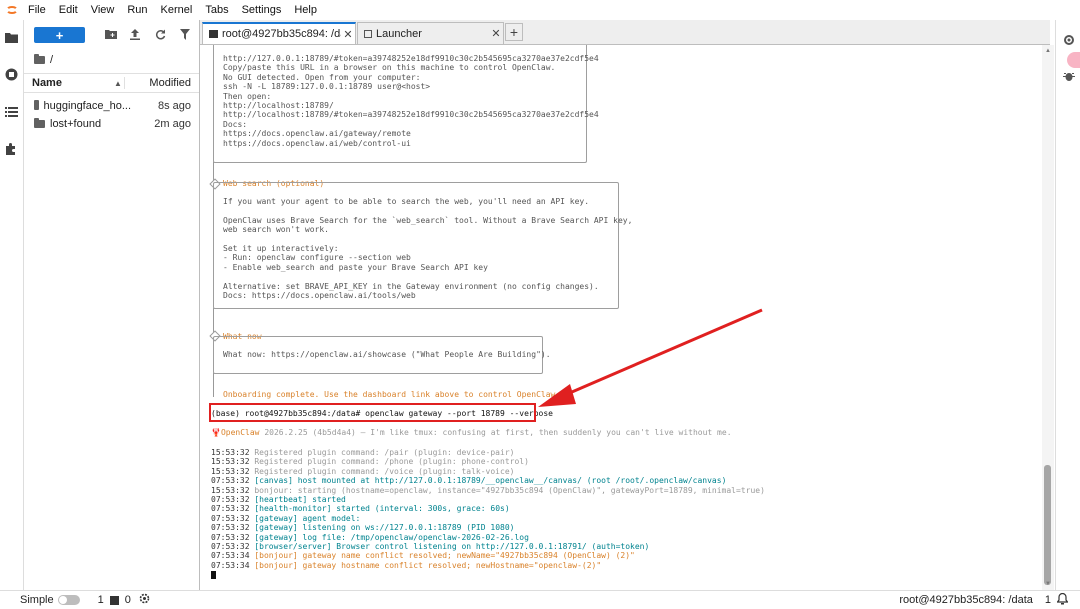 The height and width of the screenshot is (609, 1080). Describe the element at coordinates (11, 74) in the screenshot. I see `running-sessions-icon` at that location.